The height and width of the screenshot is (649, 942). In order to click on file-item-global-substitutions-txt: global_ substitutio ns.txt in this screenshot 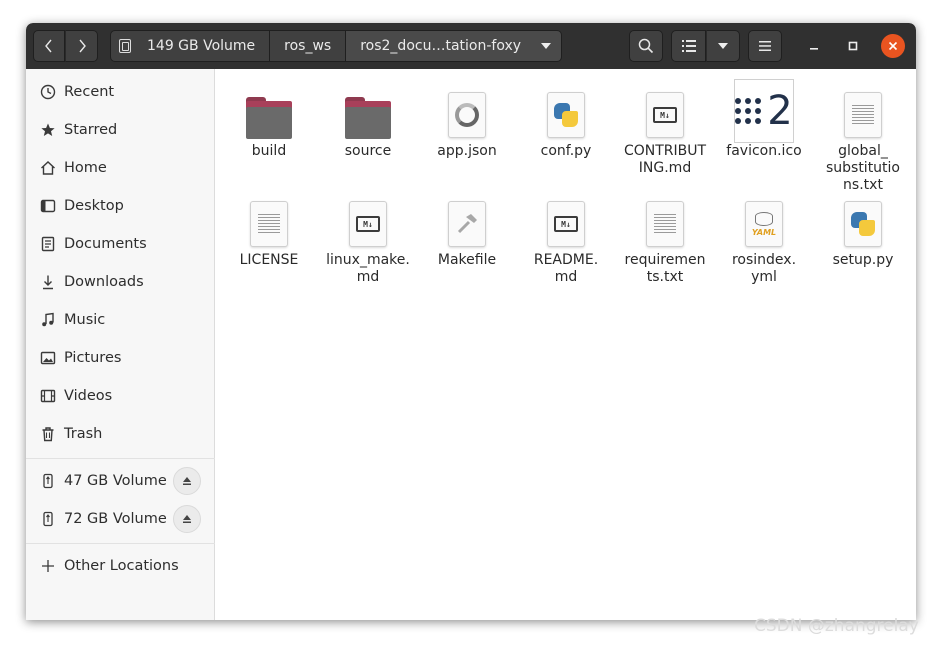, I will do `click(863, 142)`.